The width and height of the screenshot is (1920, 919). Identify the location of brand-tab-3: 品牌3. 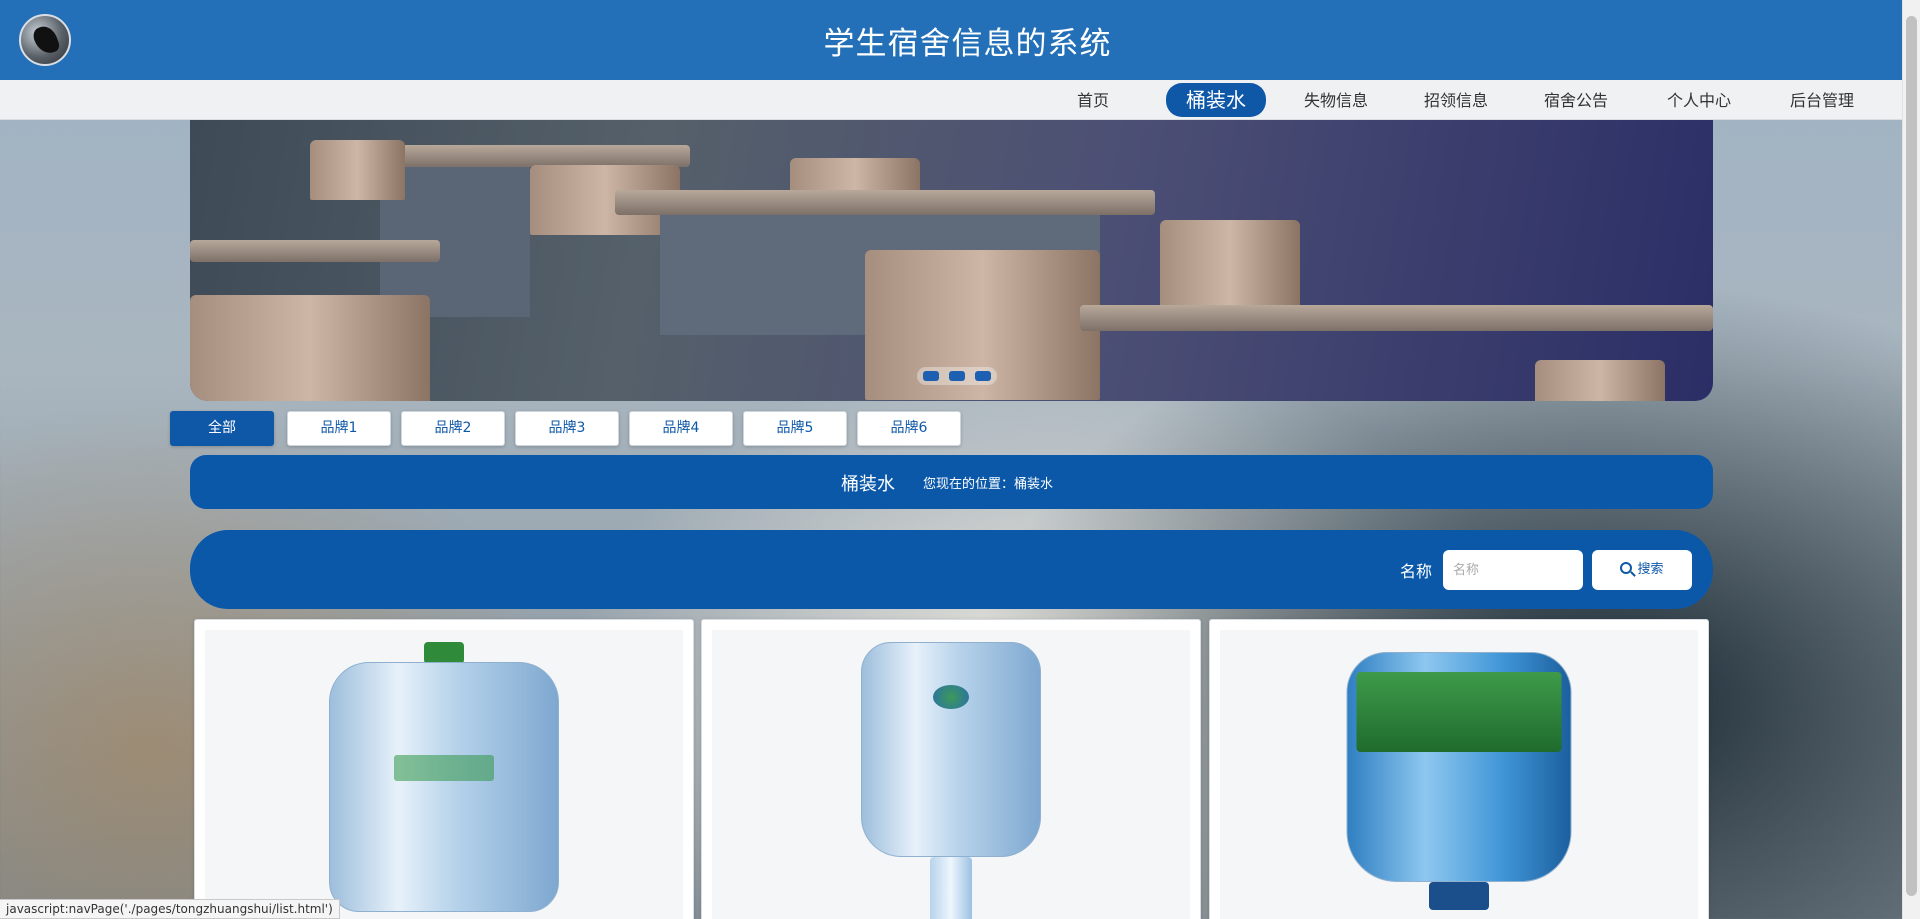
(567, 428).